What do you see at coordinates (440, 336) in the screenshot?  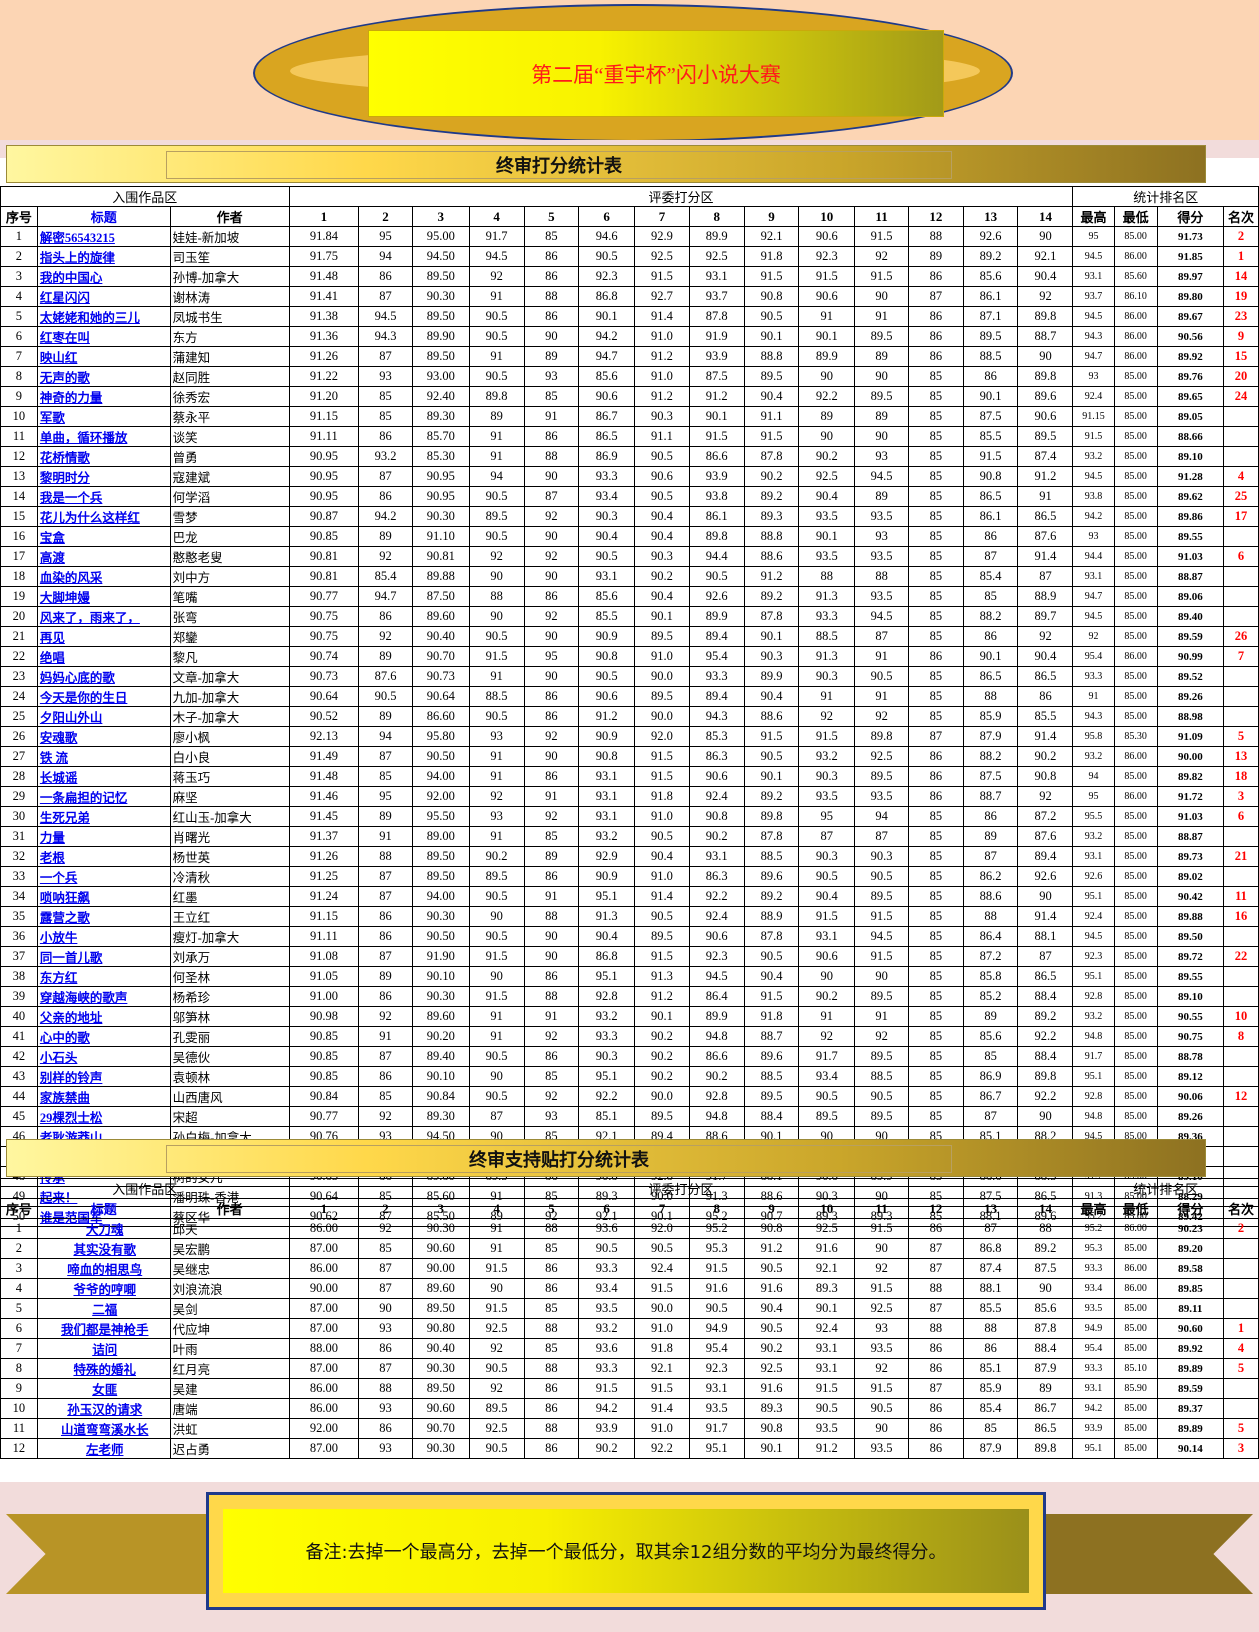 I see `judge-score: 89.90` at bounding box center [440, 336].